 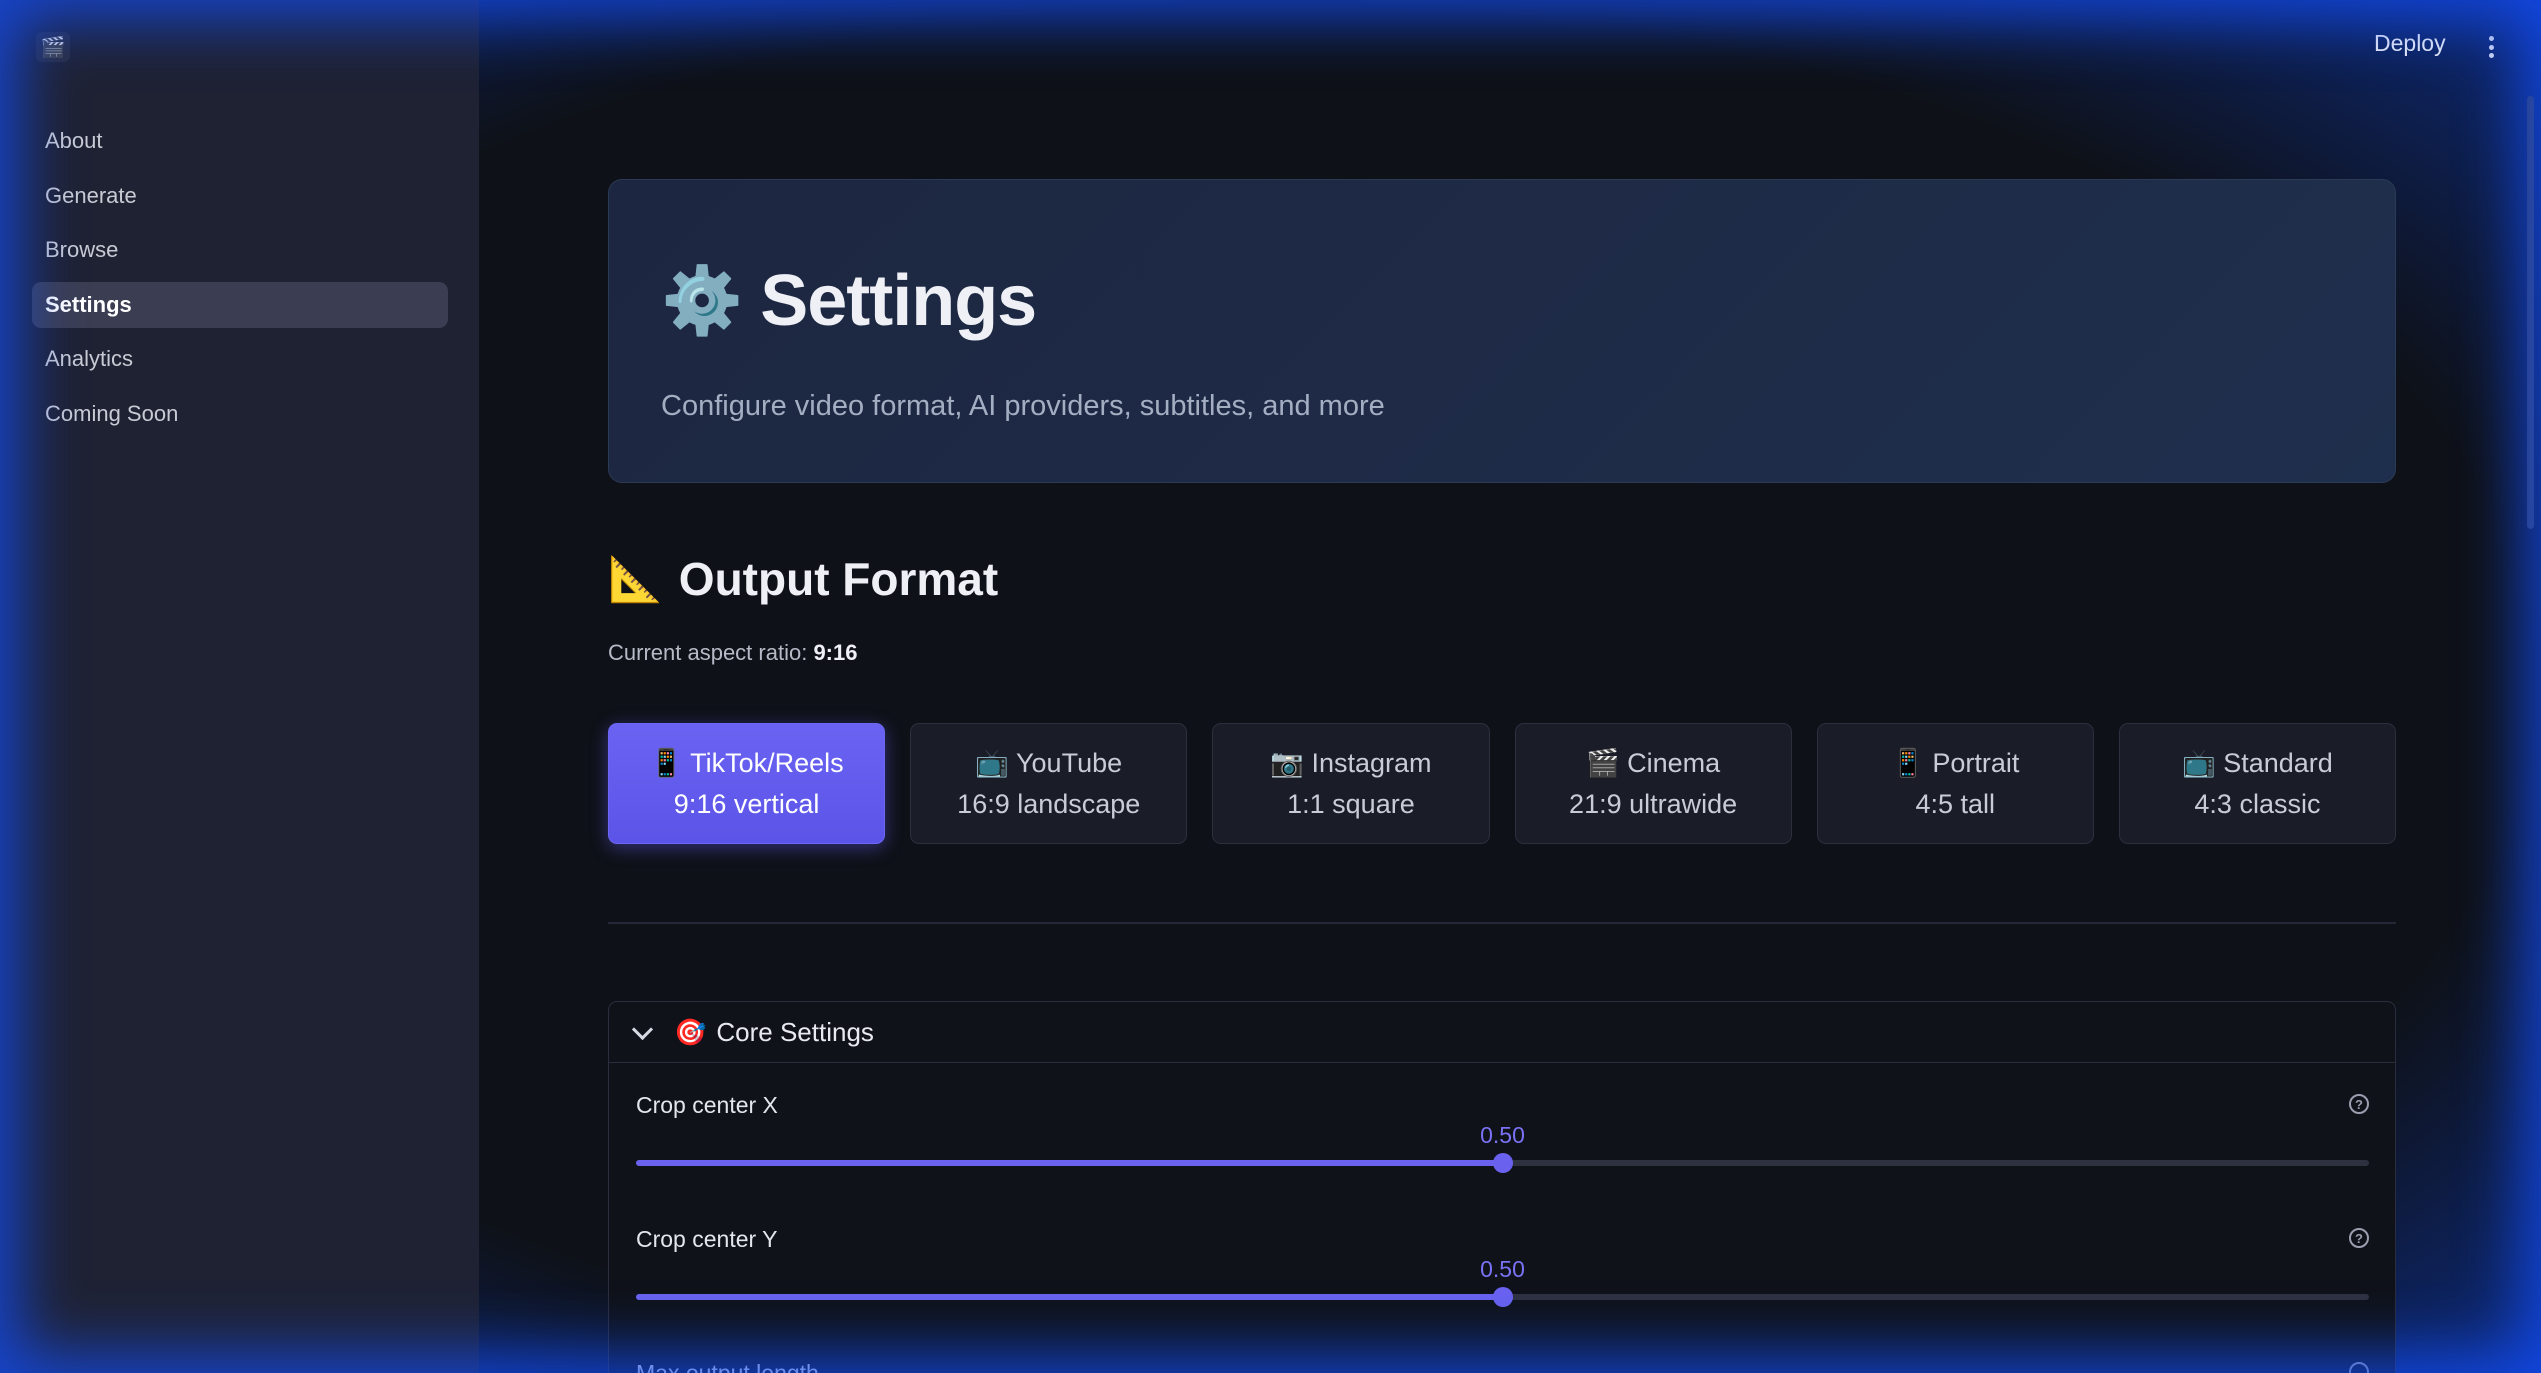 What do you see at coordinates (1653, 762) in the screenshot?
I see `format-option-title: 🎬 Cinema` at bounding box center [1653, 762].